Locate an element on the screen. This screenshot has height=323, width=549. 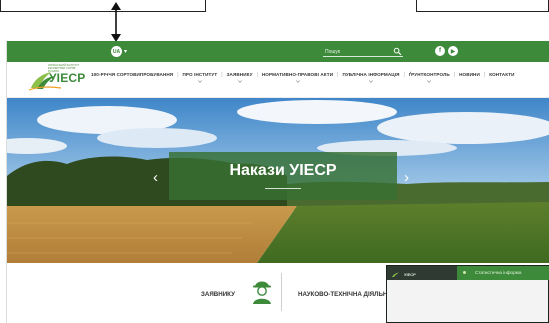
youtube-icon: ▶ is located at coordinates (453, 51).